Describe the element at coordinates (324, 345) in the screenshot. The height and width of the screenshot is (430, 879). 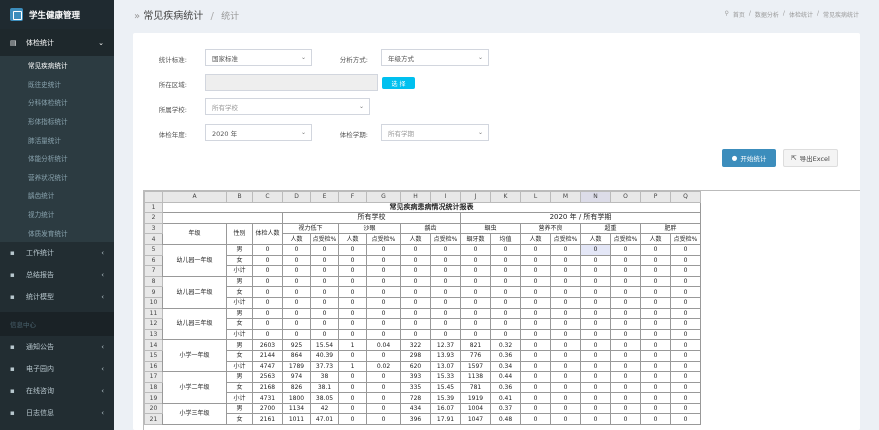
I see `sheet-cell: 15.54` at that location.